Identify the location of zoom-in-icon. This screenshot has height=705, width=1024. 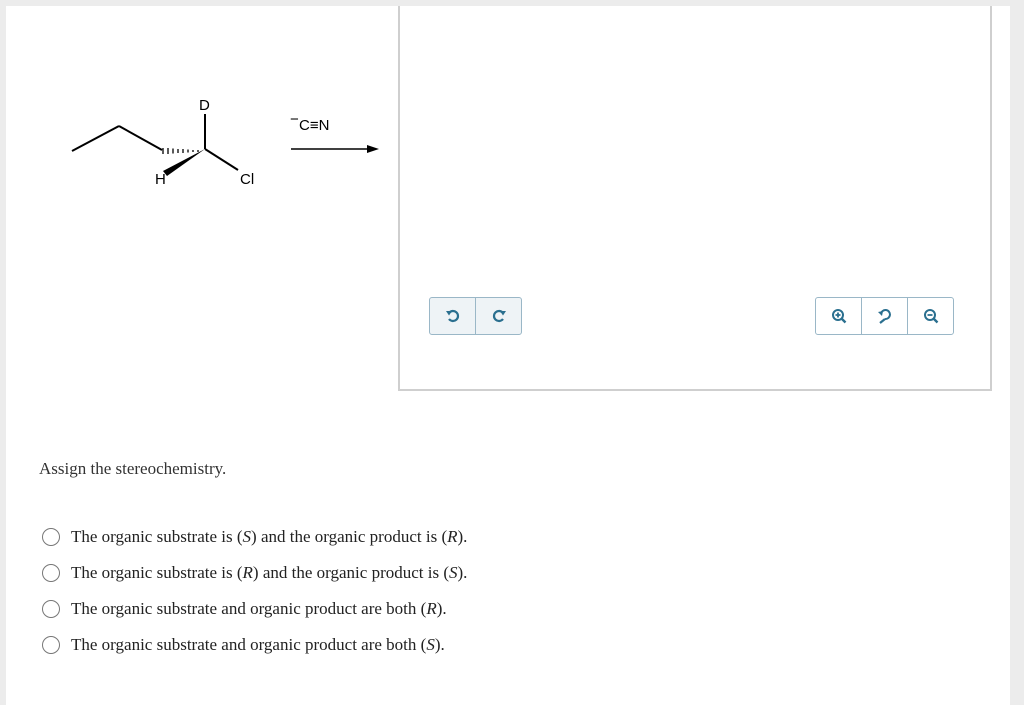
(838, 316).